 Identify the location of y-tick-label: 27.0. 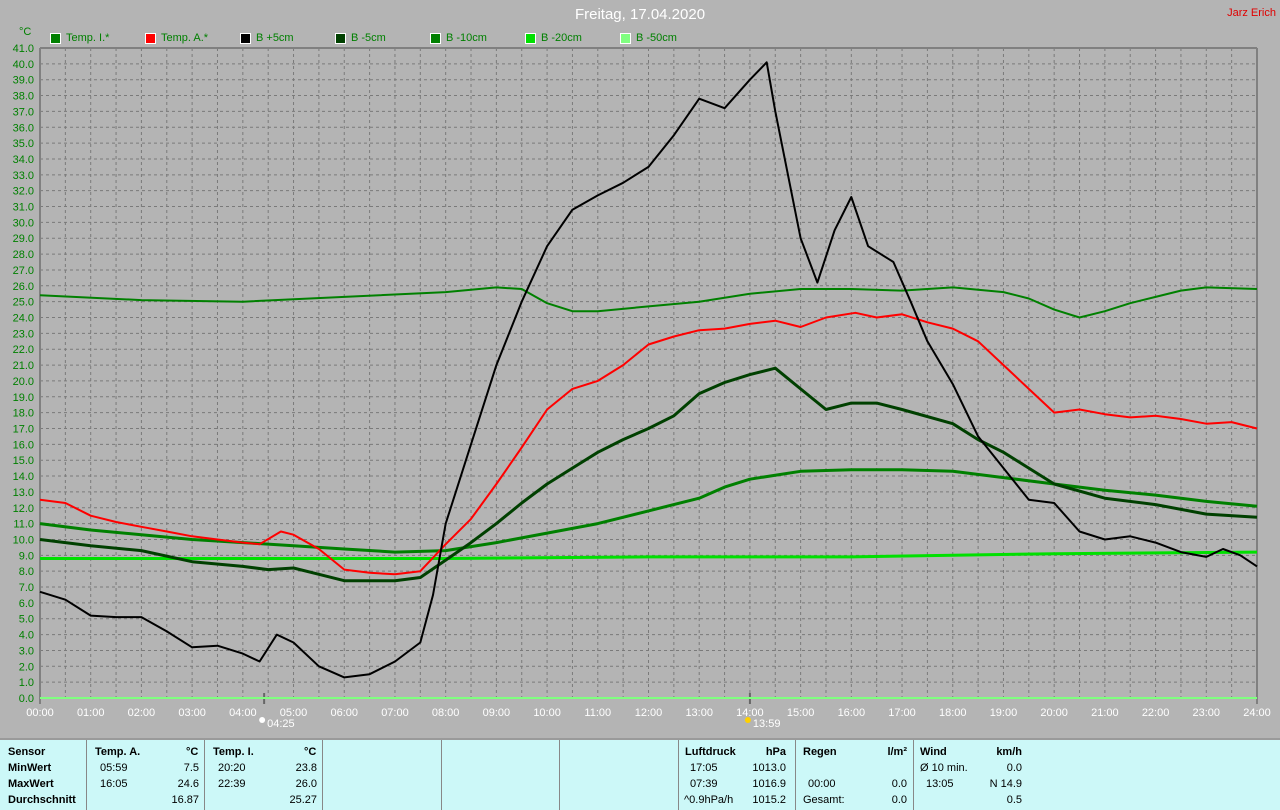
(23, 271).